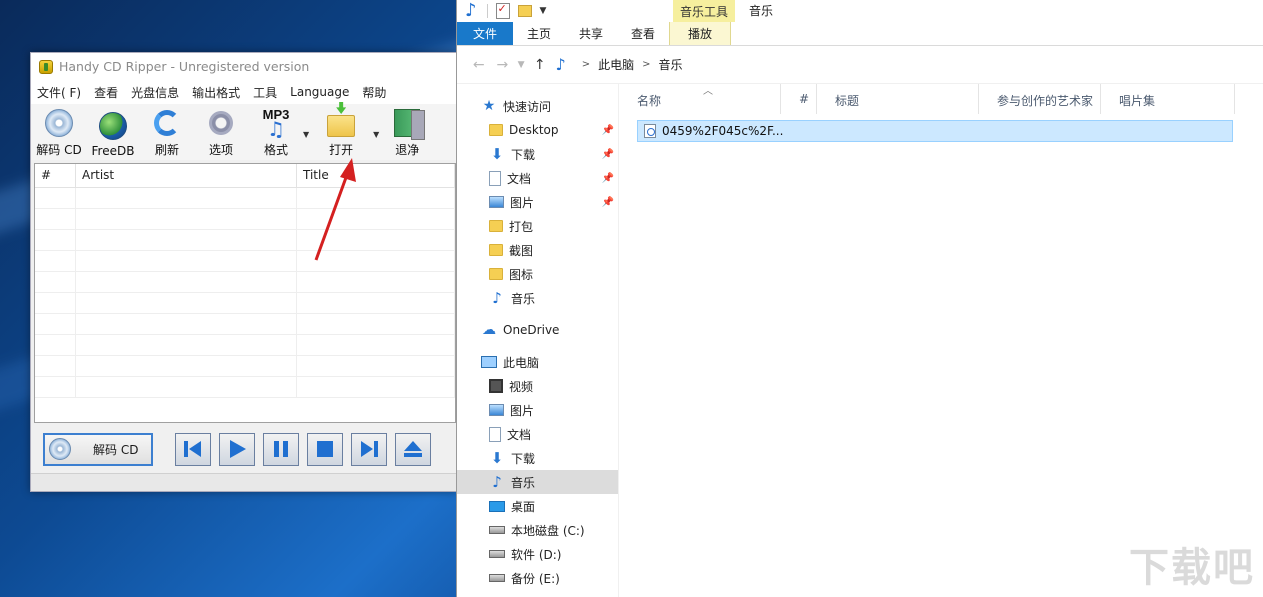 This screenshot has width=1263, height=597. Describe the element at coordinates (537, 530) in the screenshot. I see `nav-item: 本地磁盘 (C:)` at that location.